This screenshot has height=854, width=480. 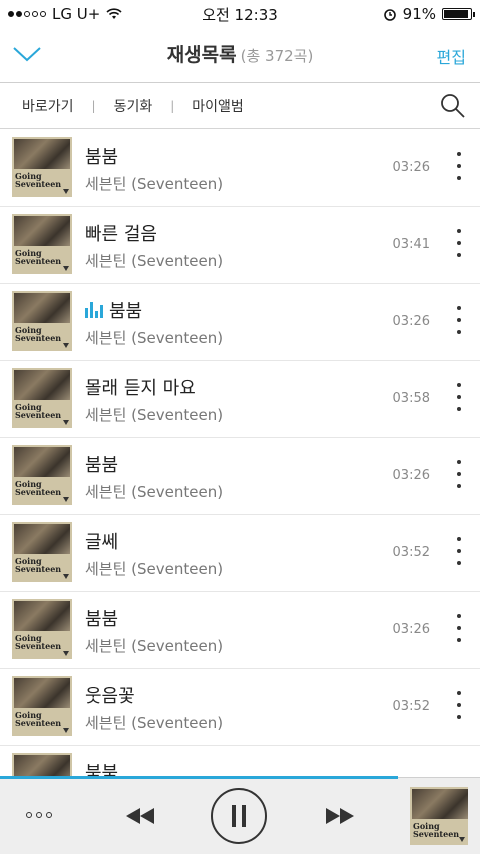 What do you see at coordinates (201, 55) in the screenshot?
I see `page-title: 재생목록` at bounding box center [201, 55].